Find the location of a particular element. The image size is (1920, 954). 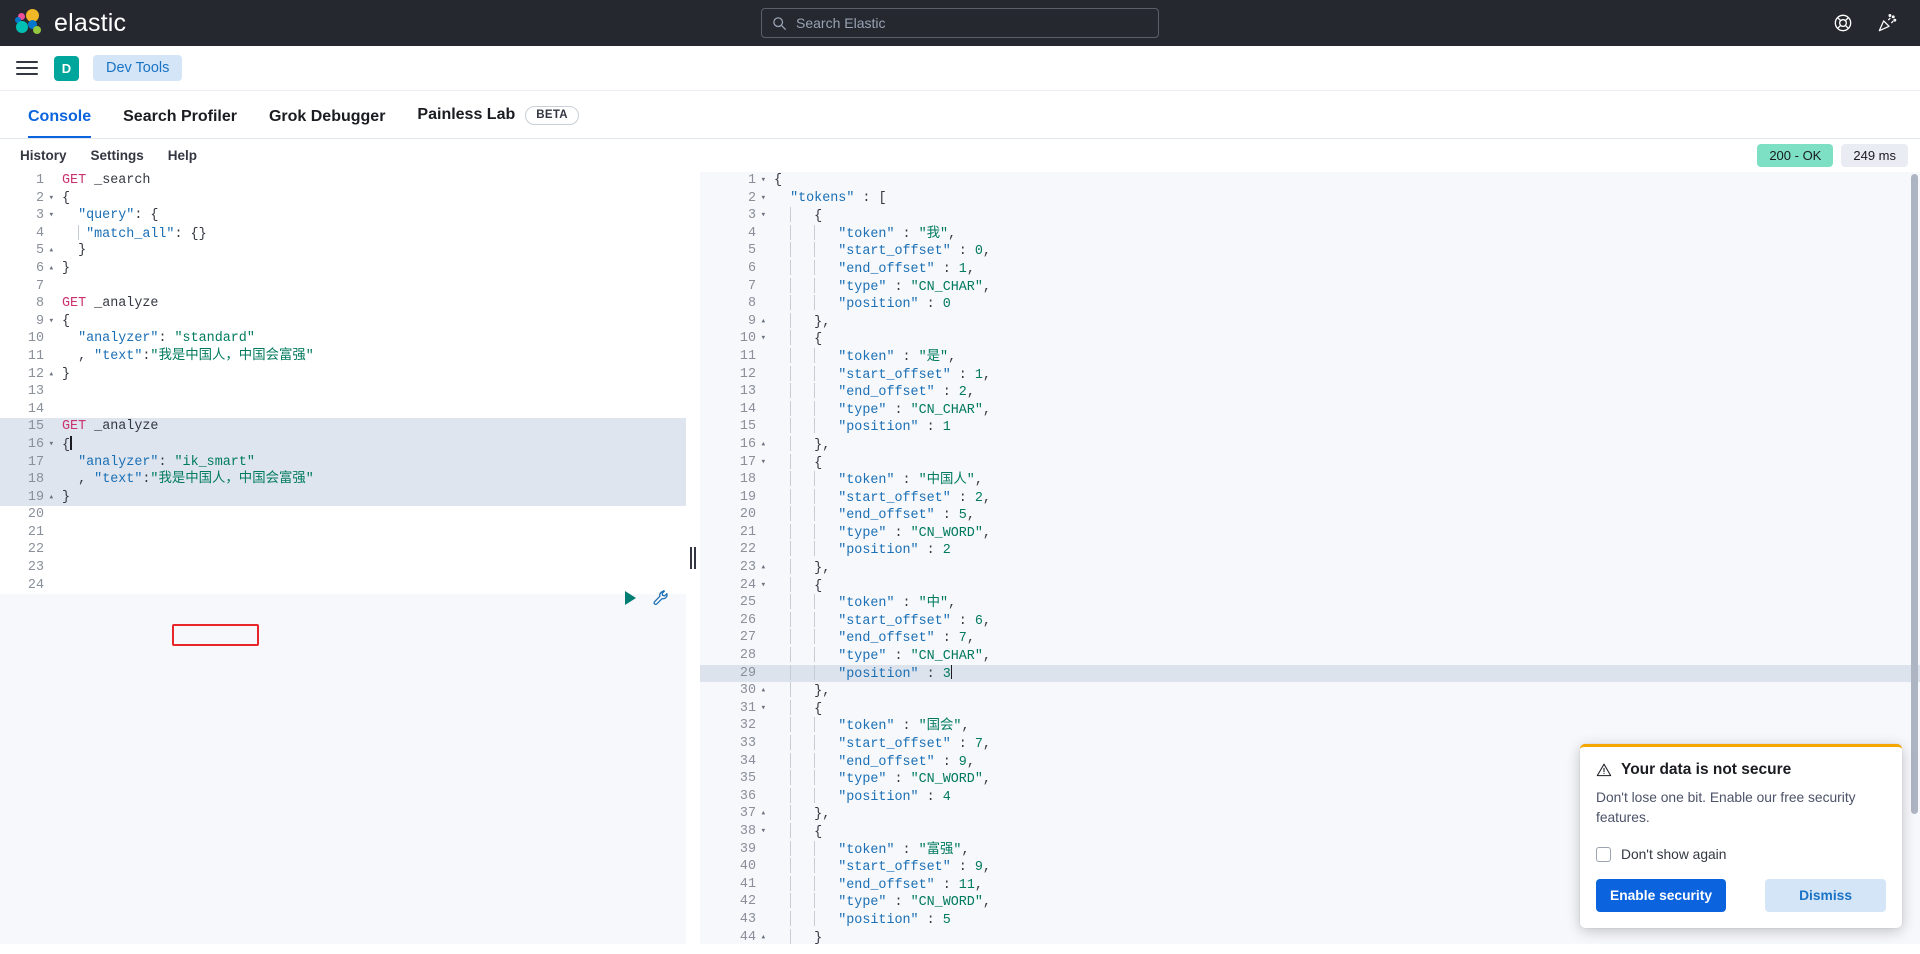

code-line: 5 ▴ } is located at coordinates (343, 251).